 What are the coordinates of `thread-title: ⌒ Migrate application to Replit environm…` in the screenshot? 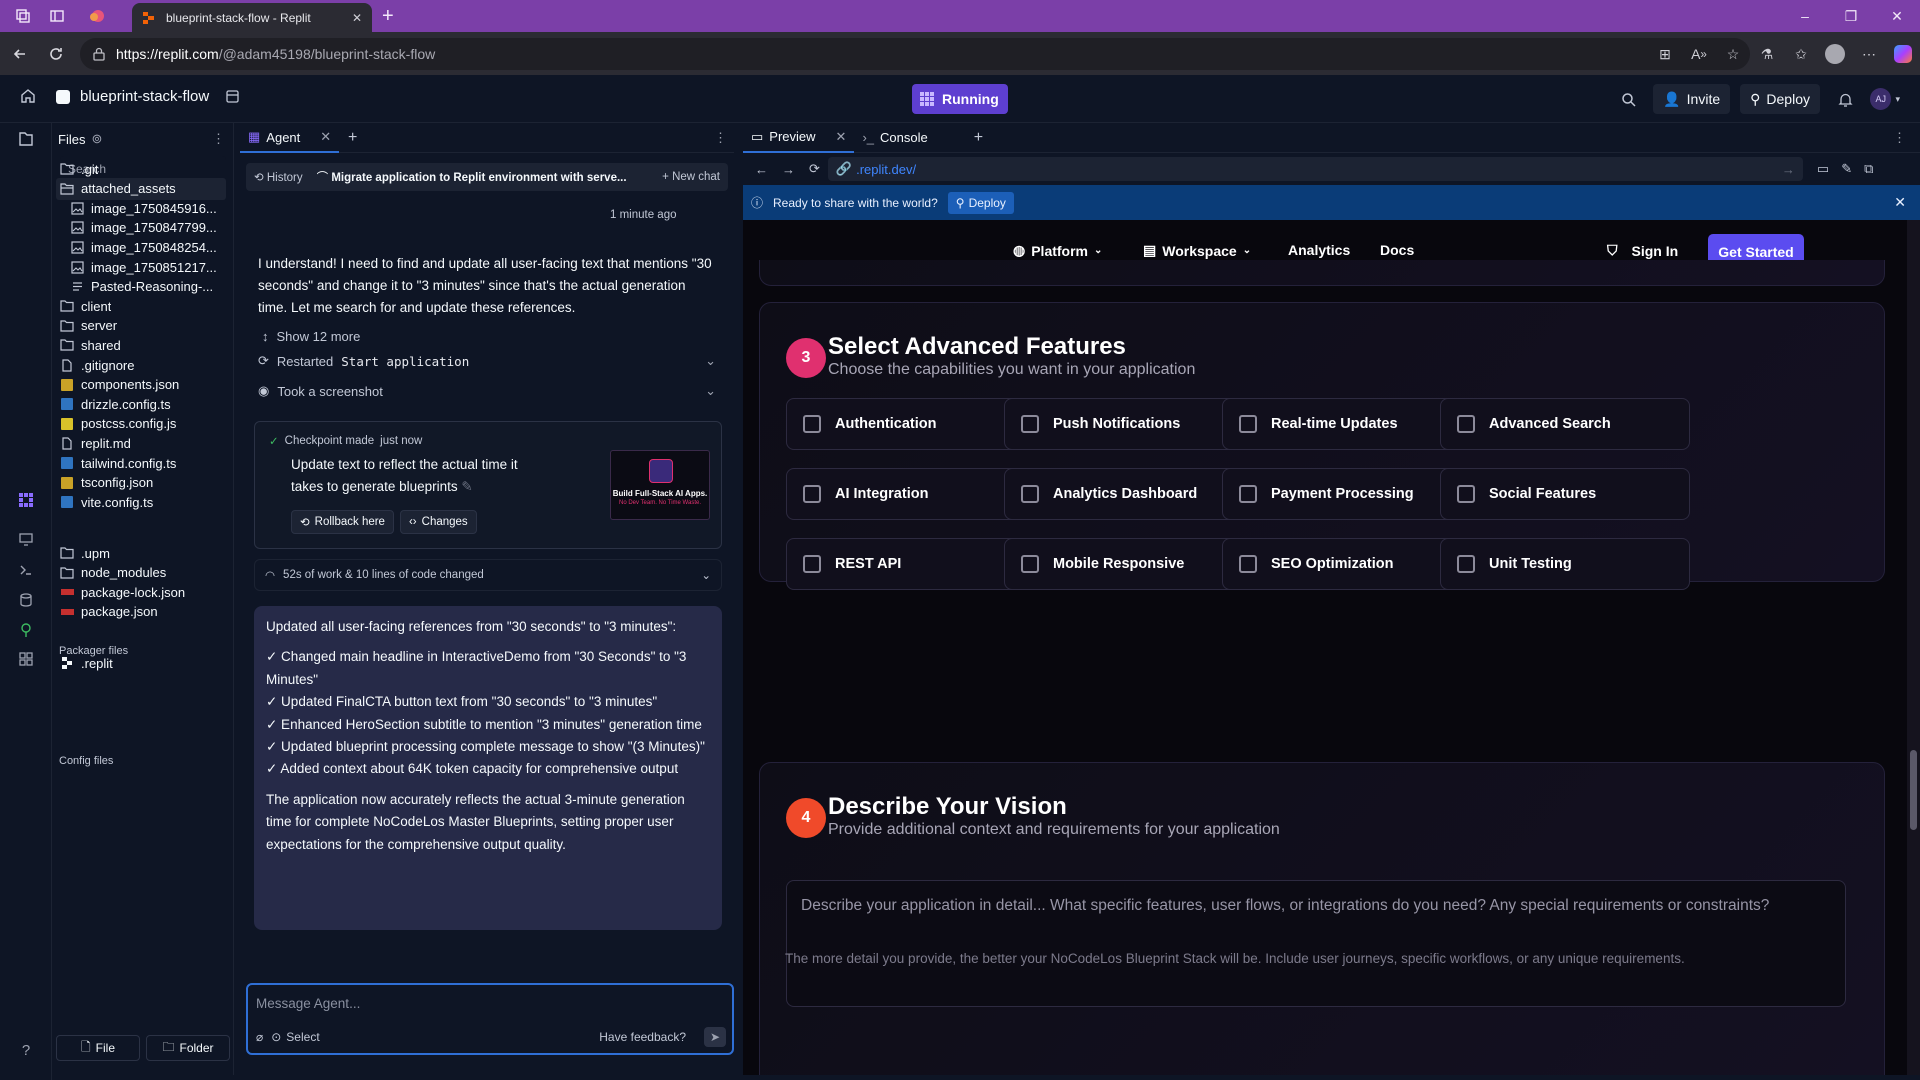 It's located at (472, 177).